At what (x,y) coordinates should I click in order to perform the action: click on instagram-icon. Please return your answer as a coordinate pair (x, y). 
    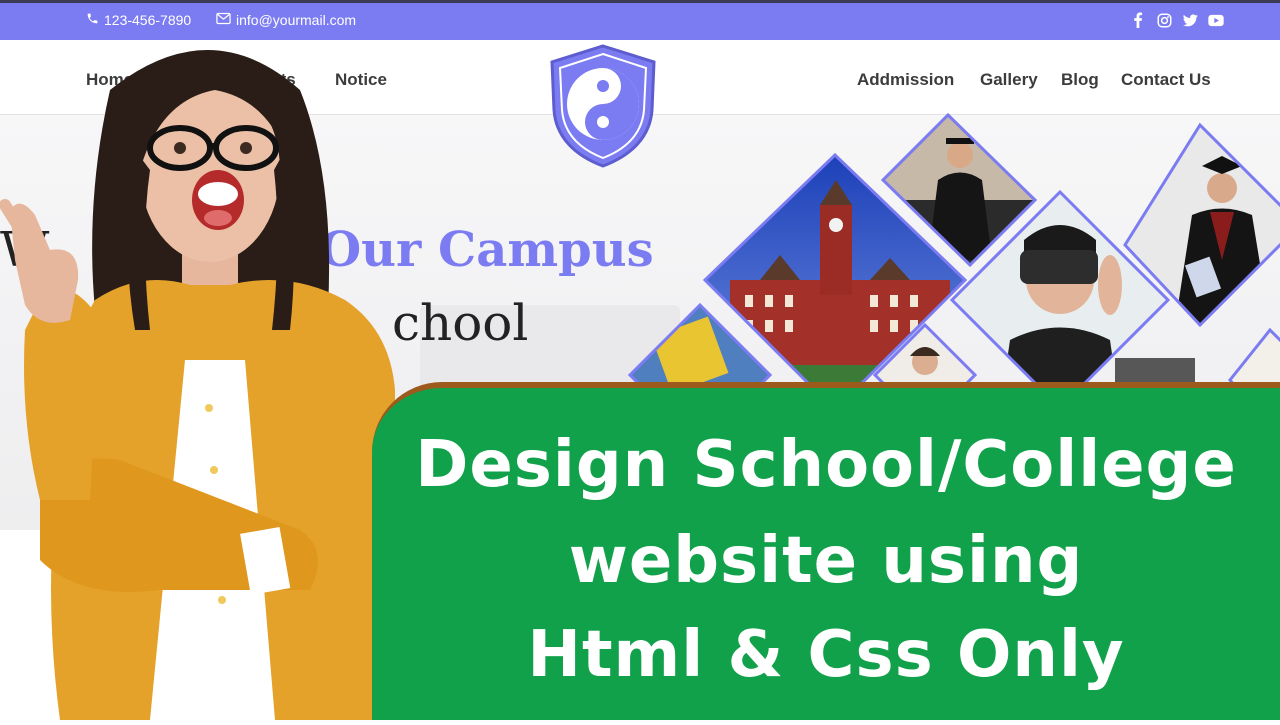
    Looking at the image, I should click on (1164, 20).